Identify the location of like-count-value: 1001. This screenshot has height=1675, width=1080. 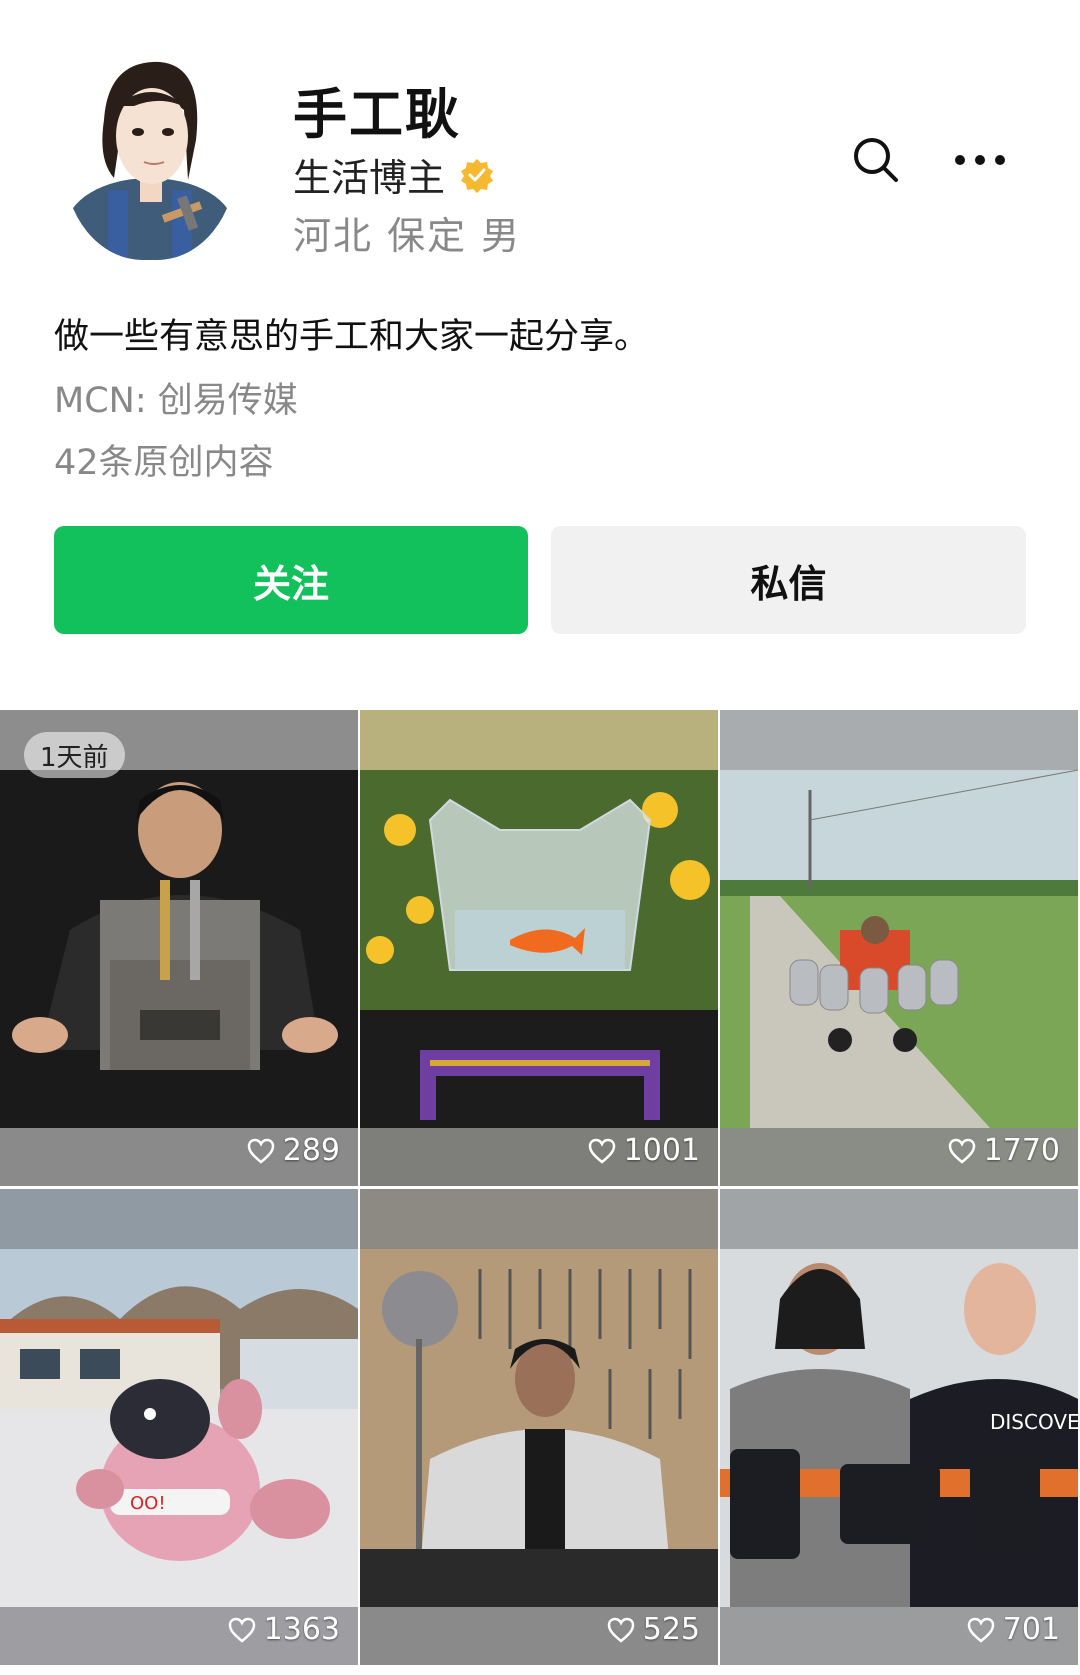
(661, 1150).